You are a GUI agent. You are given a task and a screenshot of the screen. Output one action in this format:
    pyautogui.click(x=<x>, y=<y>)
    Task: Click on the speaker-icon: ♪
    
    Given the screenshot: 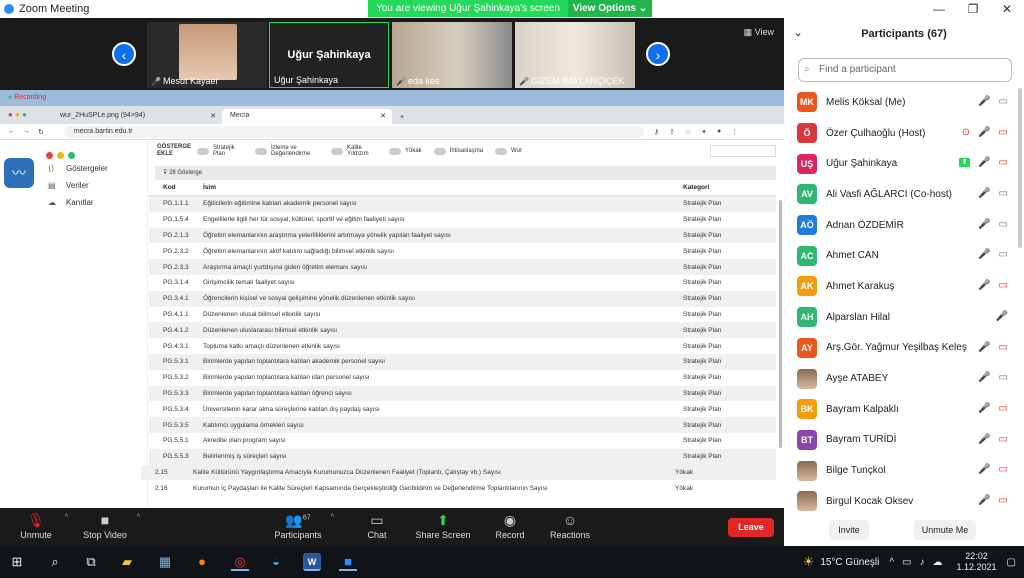 What is the action you would take?
    pyautogui.click(x=922, y=562)
    